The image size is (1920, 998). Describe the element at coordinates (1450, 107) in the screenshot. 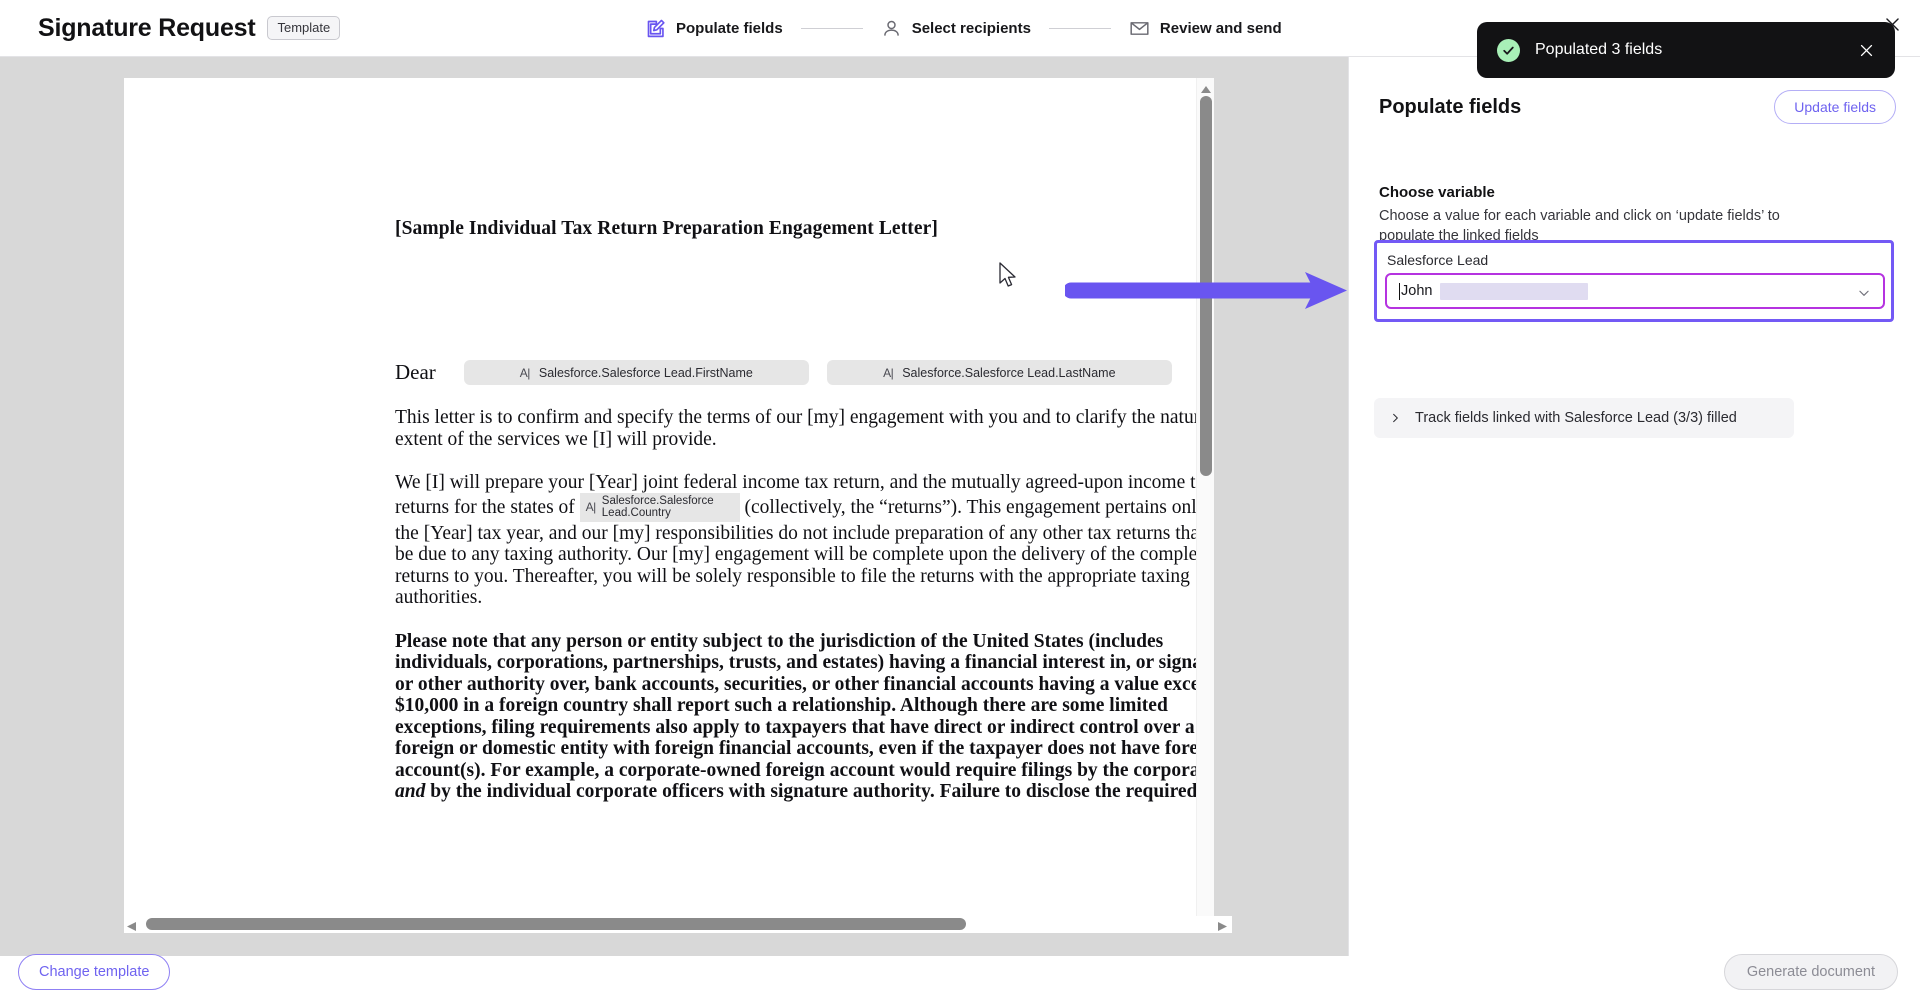

I see `panel-title: Populate fields` at that location.